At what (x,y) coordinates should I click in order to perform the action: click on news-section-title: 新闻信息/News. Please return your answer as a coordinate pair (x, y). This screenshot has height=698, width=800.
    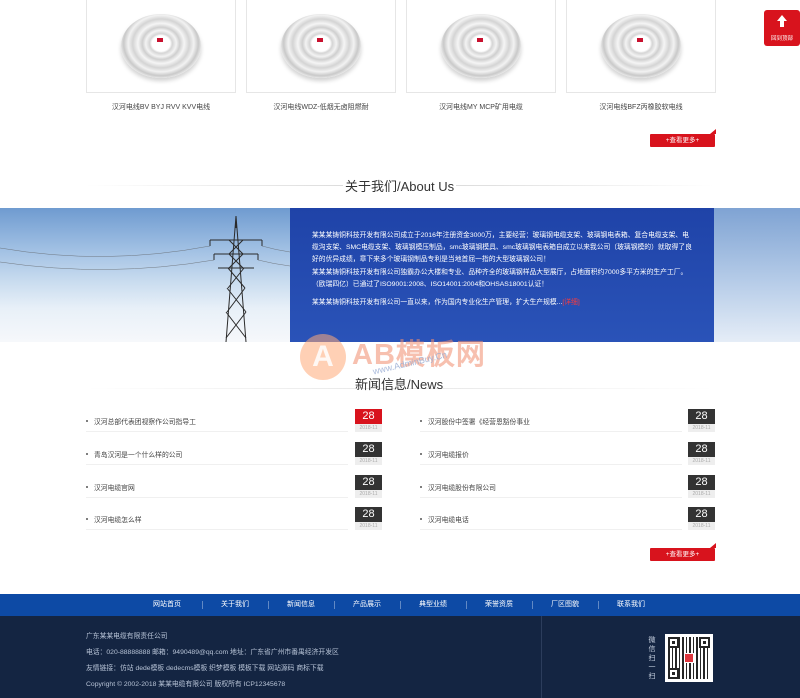
    Looking at the image, I should click on (399, 384).